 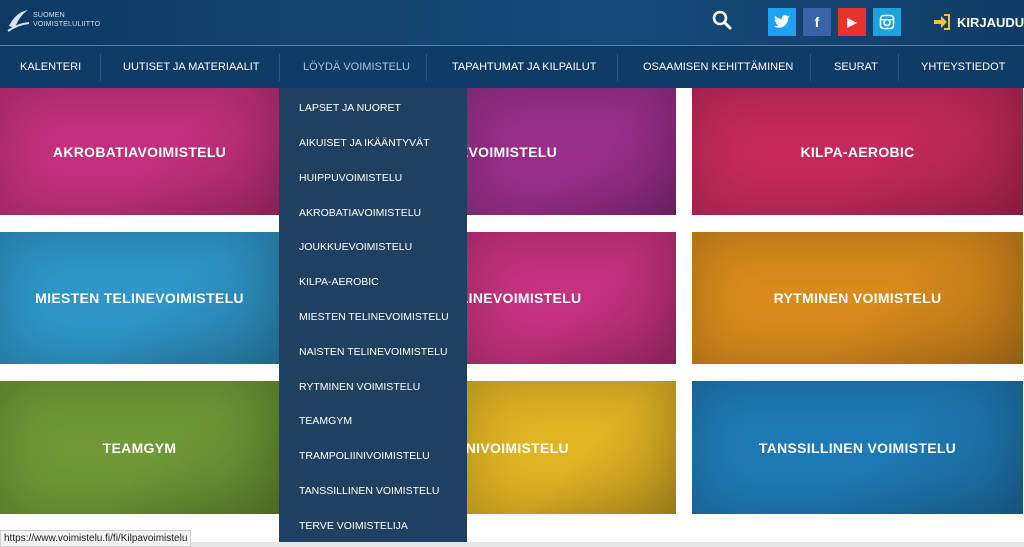 I want to click on youtube-icon: ▶, so click(x=852, y=22).